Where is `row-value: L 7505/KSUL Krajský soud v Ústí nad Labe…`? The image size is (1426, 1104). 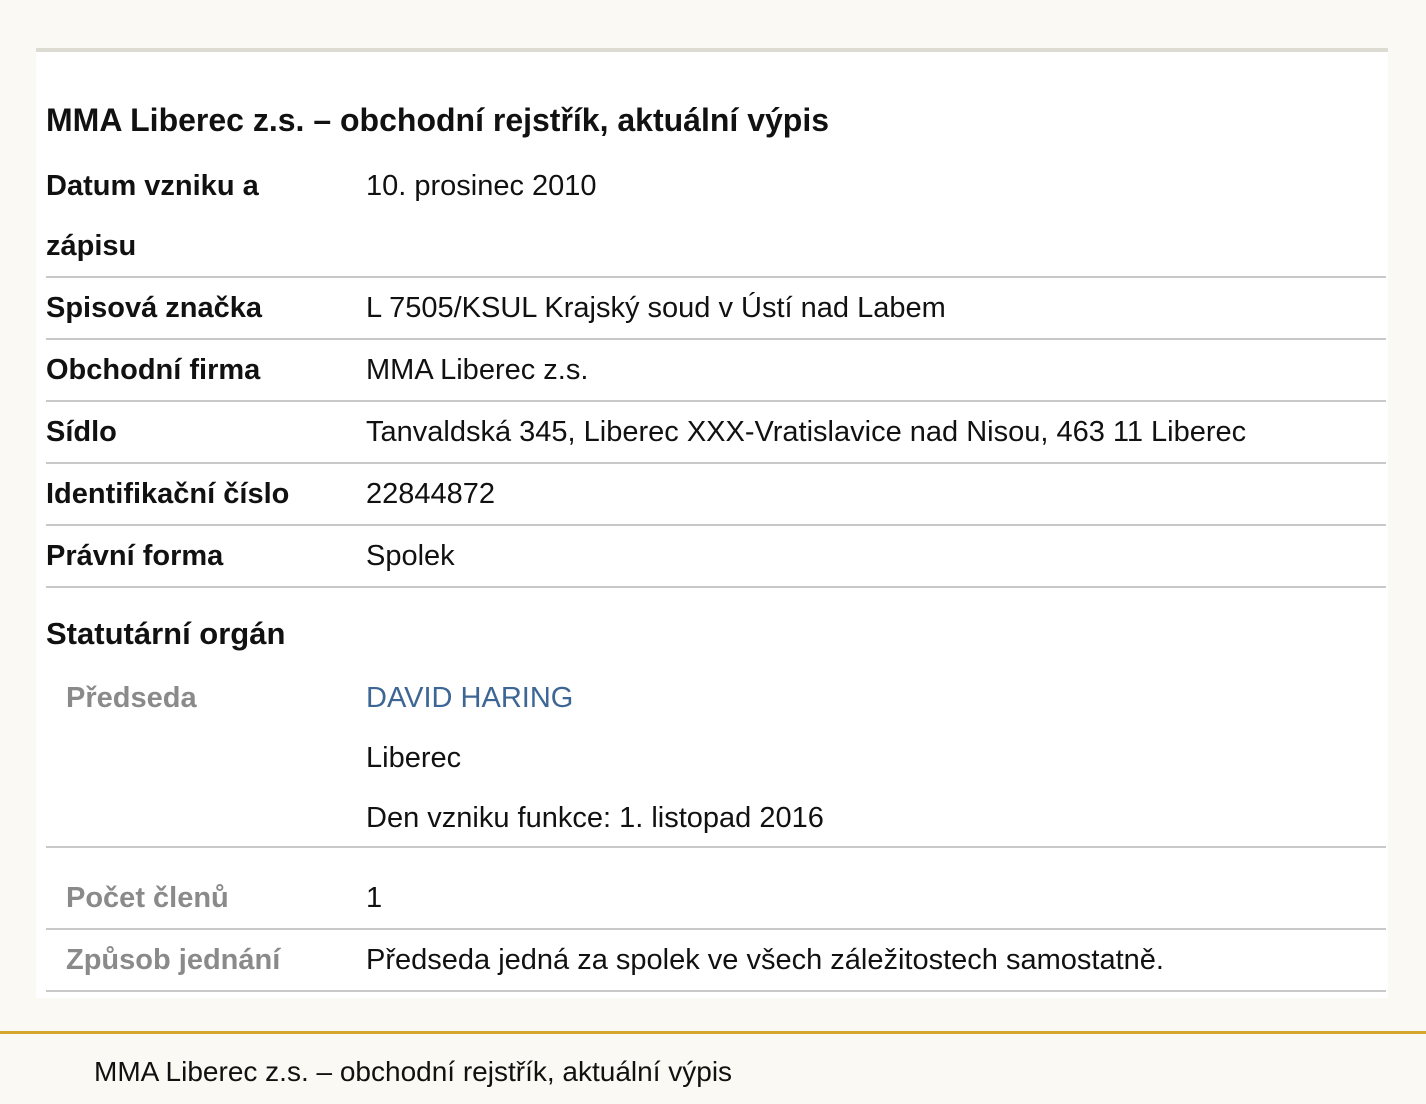
row-value: L 7505/KSUL Krajský soud v Ústí nad Labe… is located at coordinates (656, 308).